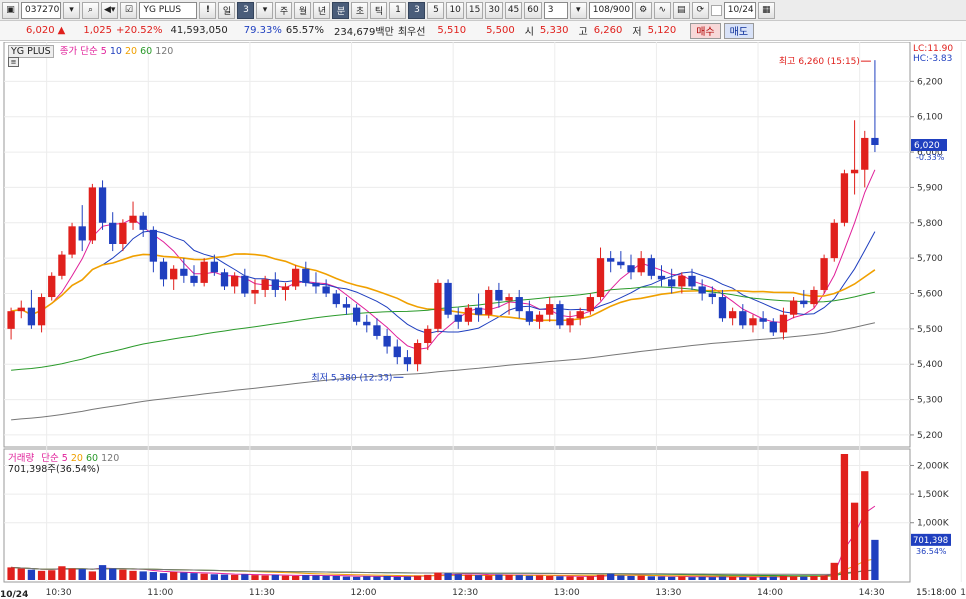 This screenshot has width=966, height=599. Describe the element at coordinates (262, 30) in the screenshot. I see `turnover-pct: 79.33%` at that location.